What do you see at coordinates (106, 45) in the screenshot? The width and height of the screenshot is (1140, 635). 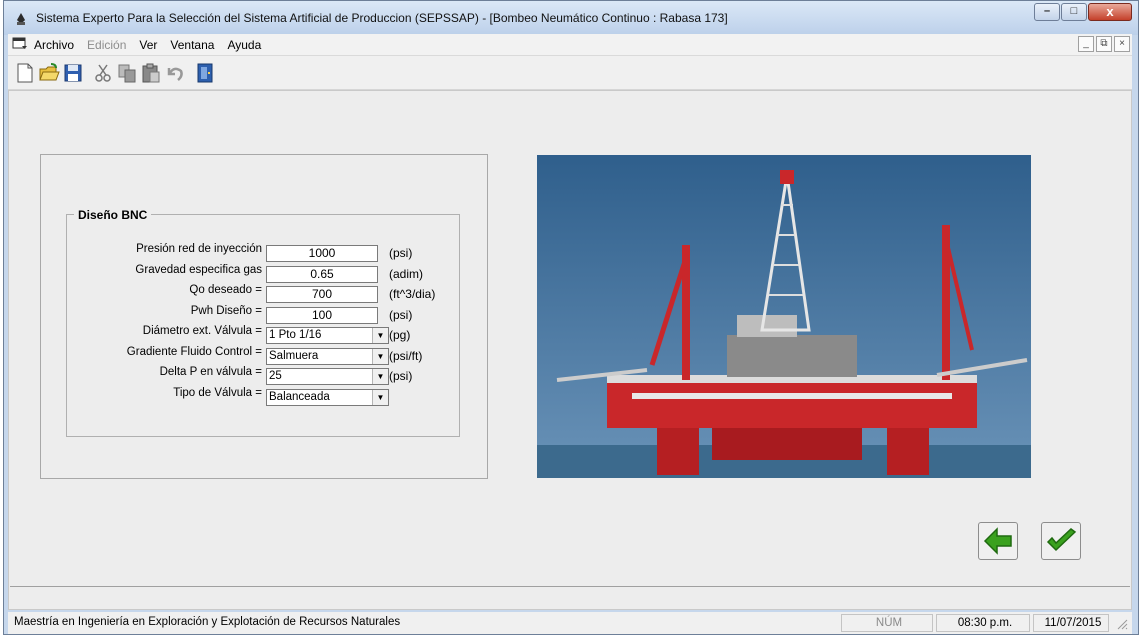 I see `menu-item-edicion: Edición` at bounding box center [106, 45].